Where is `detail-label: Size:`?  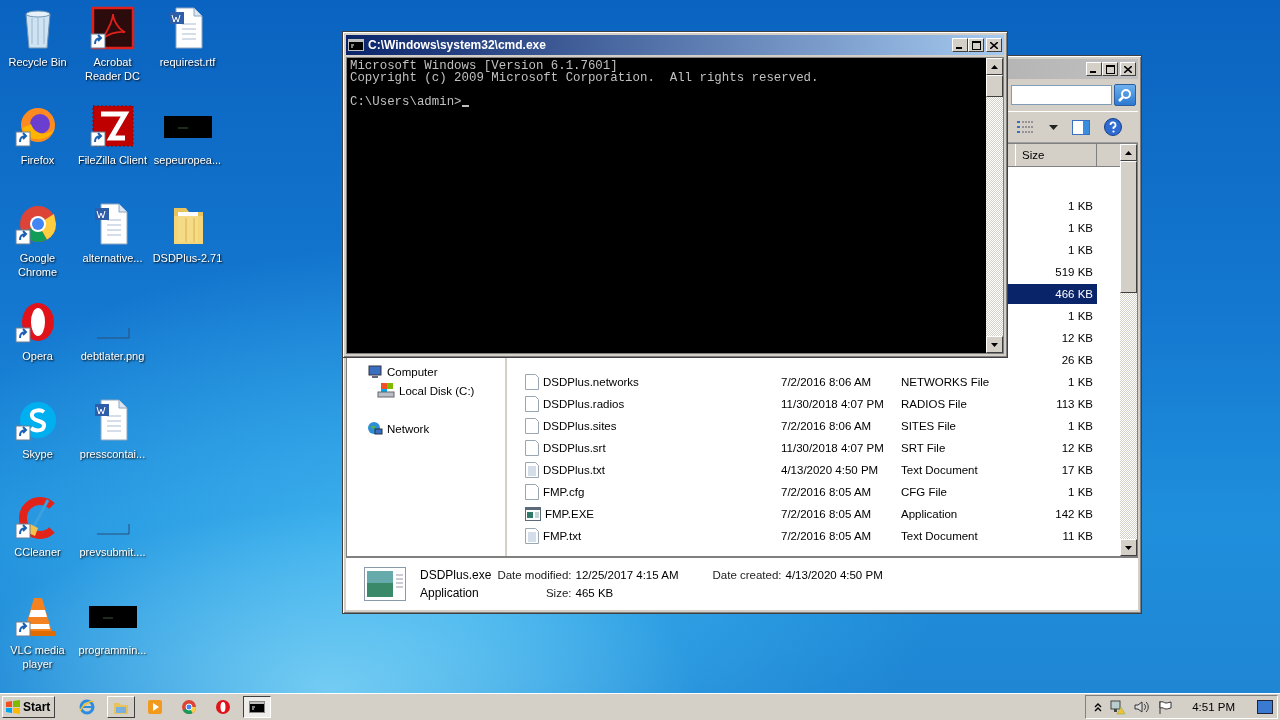 detail-label: Size: is located at coordinates (558, 593).